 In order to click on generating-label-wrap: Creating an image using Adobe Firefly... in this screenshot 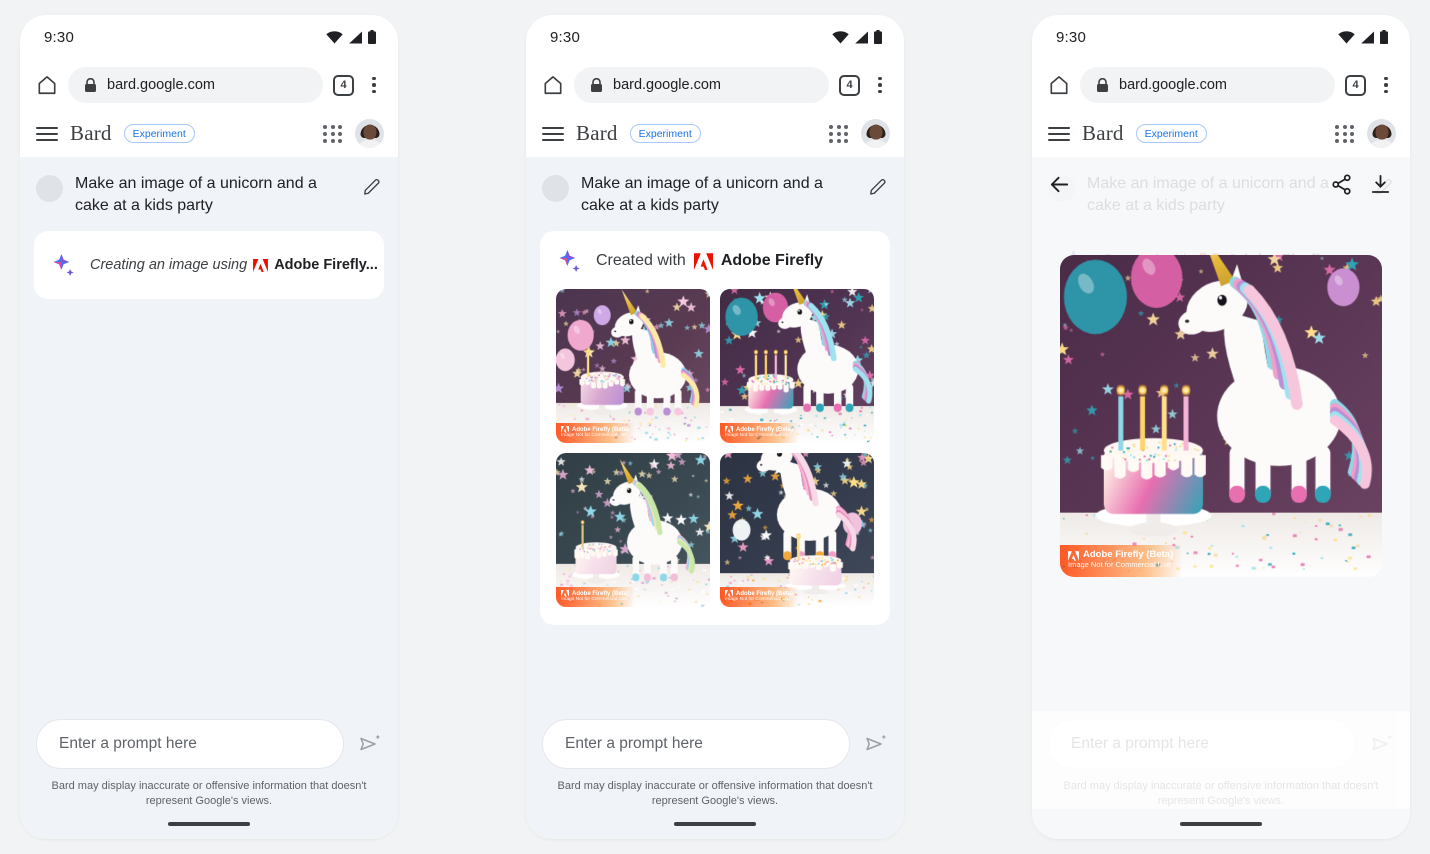, I will do `click(234, 265)`.